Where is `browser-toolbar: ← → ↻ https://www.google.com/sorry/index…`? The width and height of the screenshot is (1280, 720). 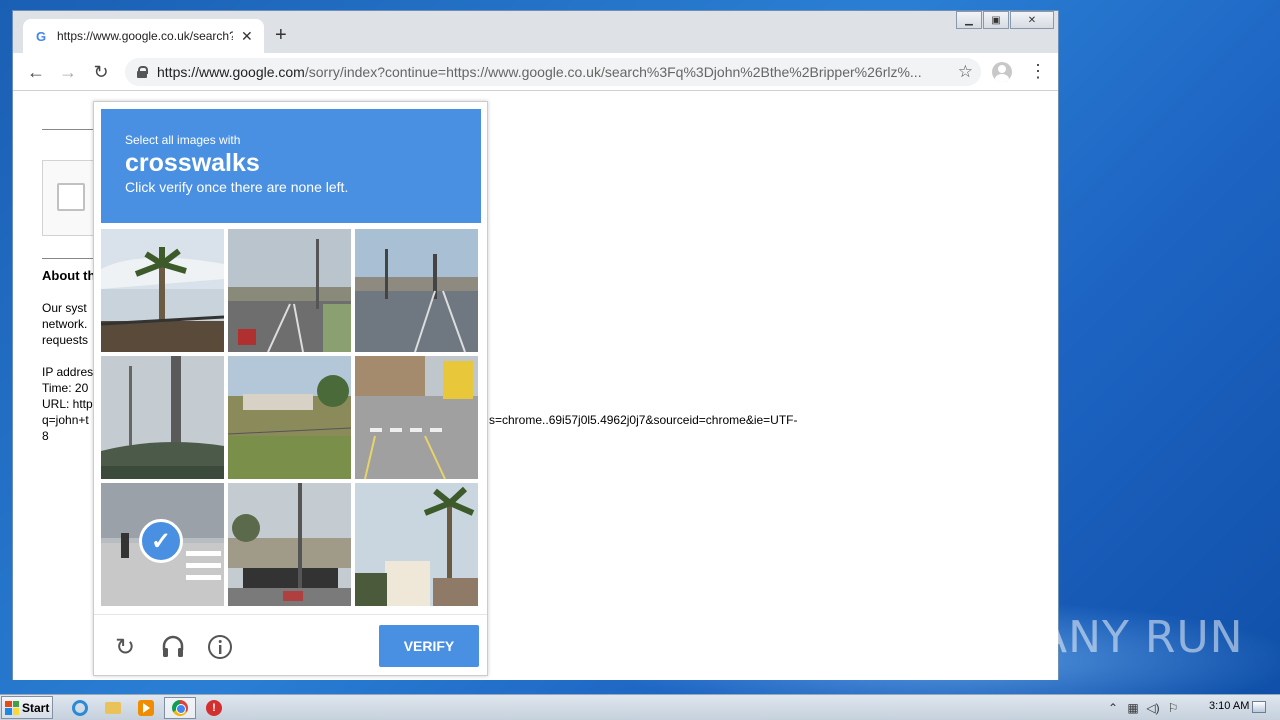 browser-toolbar: ← → ↻ https://www.google.com/sorry/index… is located at coordinates (535, 72).